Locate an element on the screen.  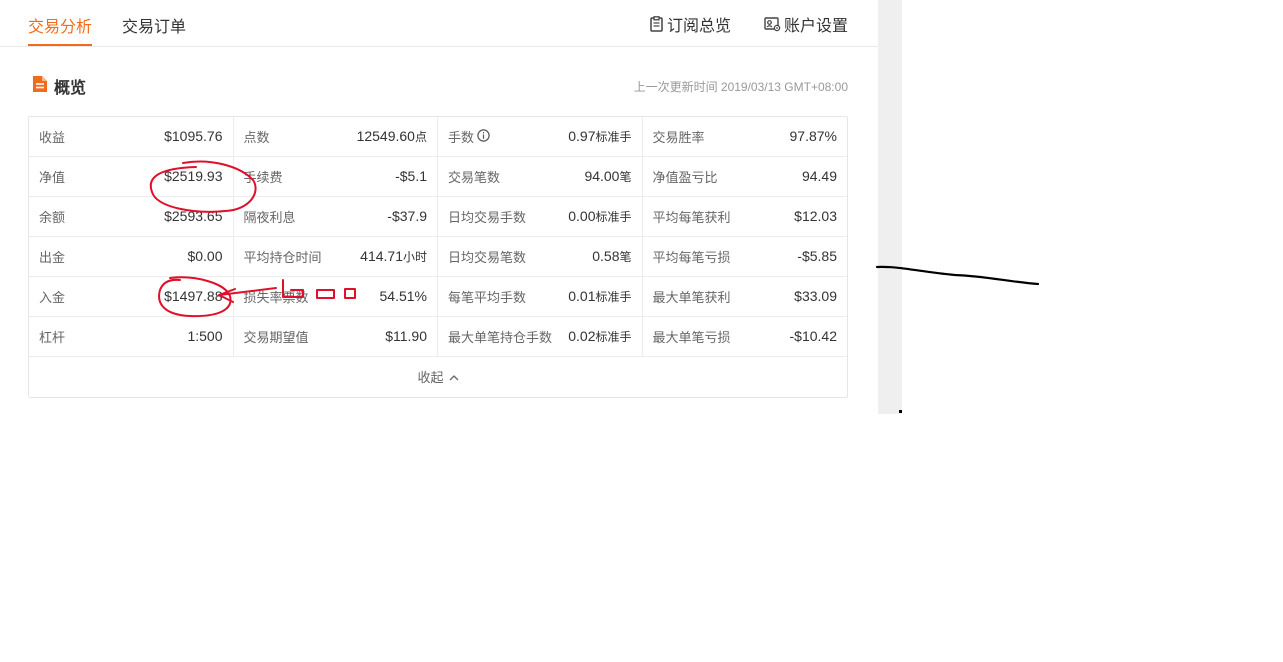
stat-value: 0.01标准手 is located at coordinates (599, 297).